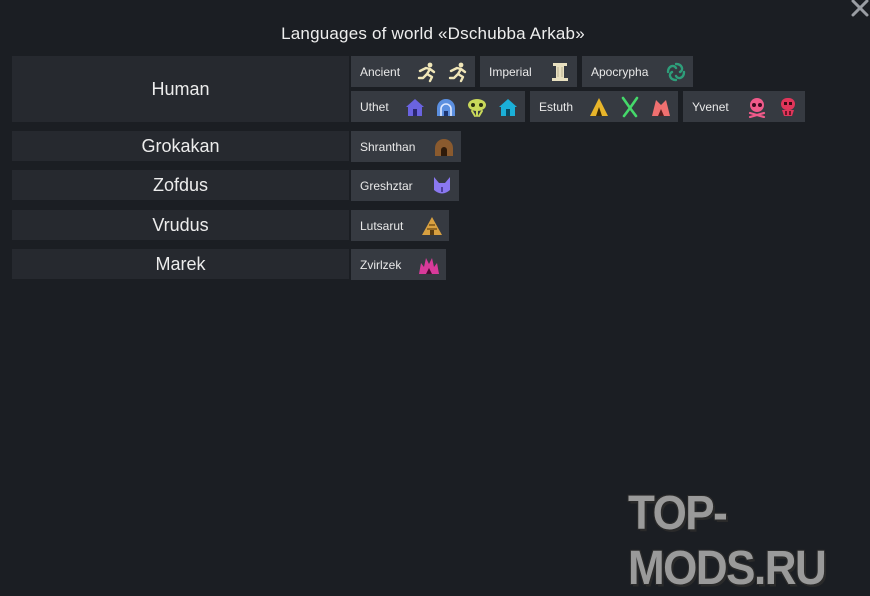 This screenshot has width=870, height=596. I want to click on pyramid-icon, so click(432, 225).